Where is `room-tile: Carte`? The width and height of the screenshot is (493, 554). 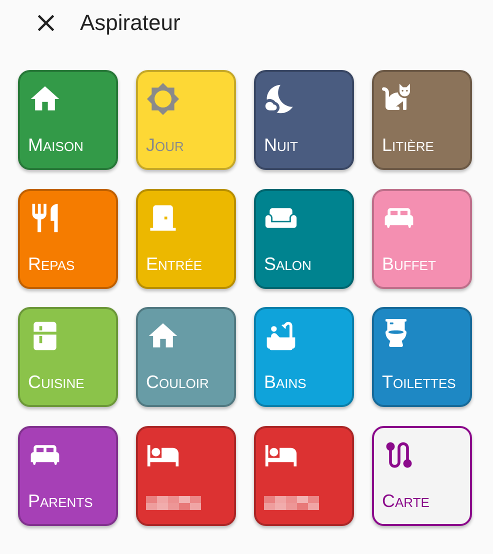
room-tile: Carte is located at coordinates (422, 476).